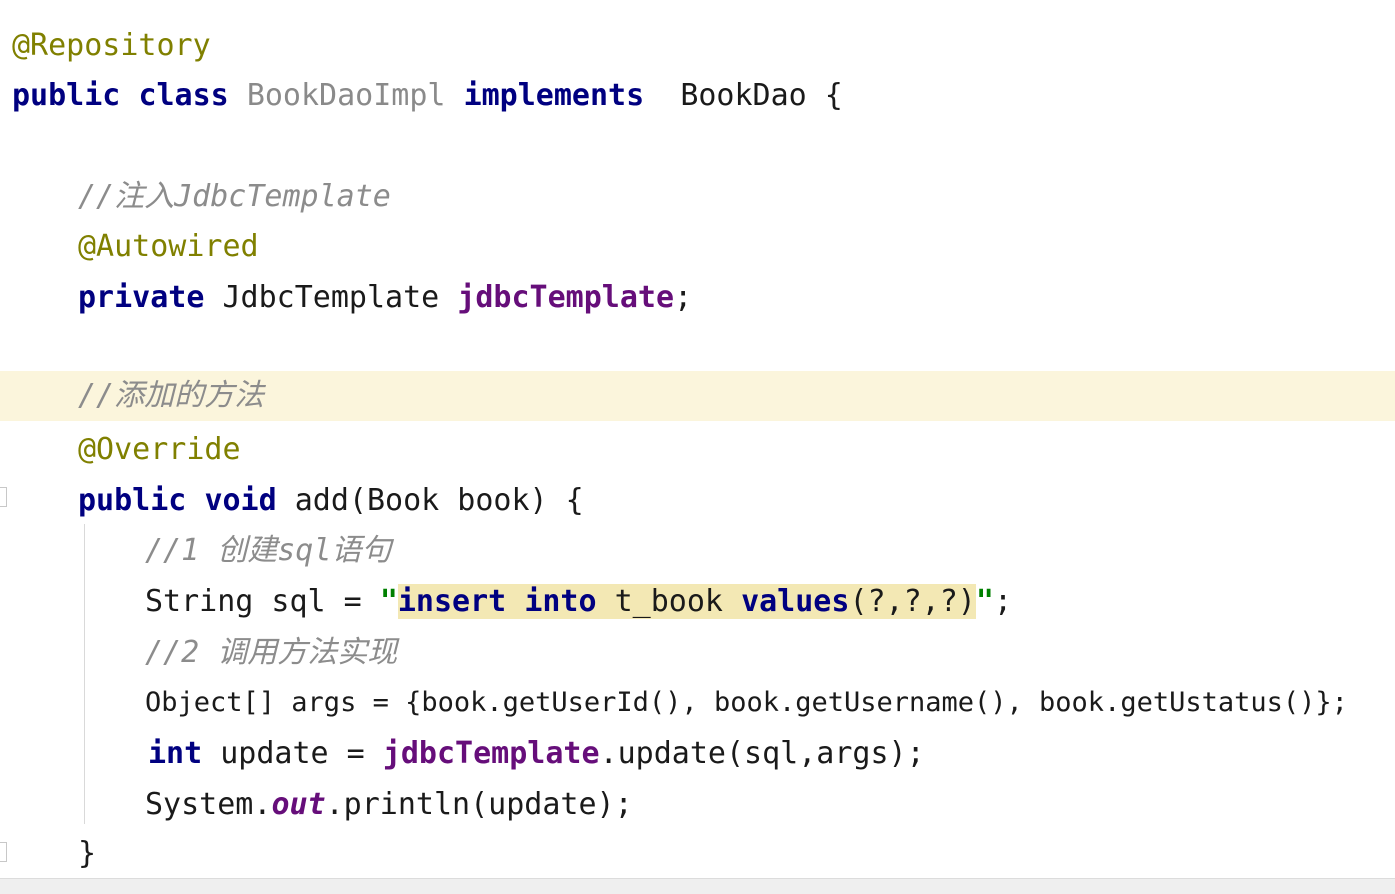 The height and width of the screenshot is (894, 1395). What do you see at coordinates (240, 500) in the screenshot?
I see `keyword: void` at bounding box center [240, 500].